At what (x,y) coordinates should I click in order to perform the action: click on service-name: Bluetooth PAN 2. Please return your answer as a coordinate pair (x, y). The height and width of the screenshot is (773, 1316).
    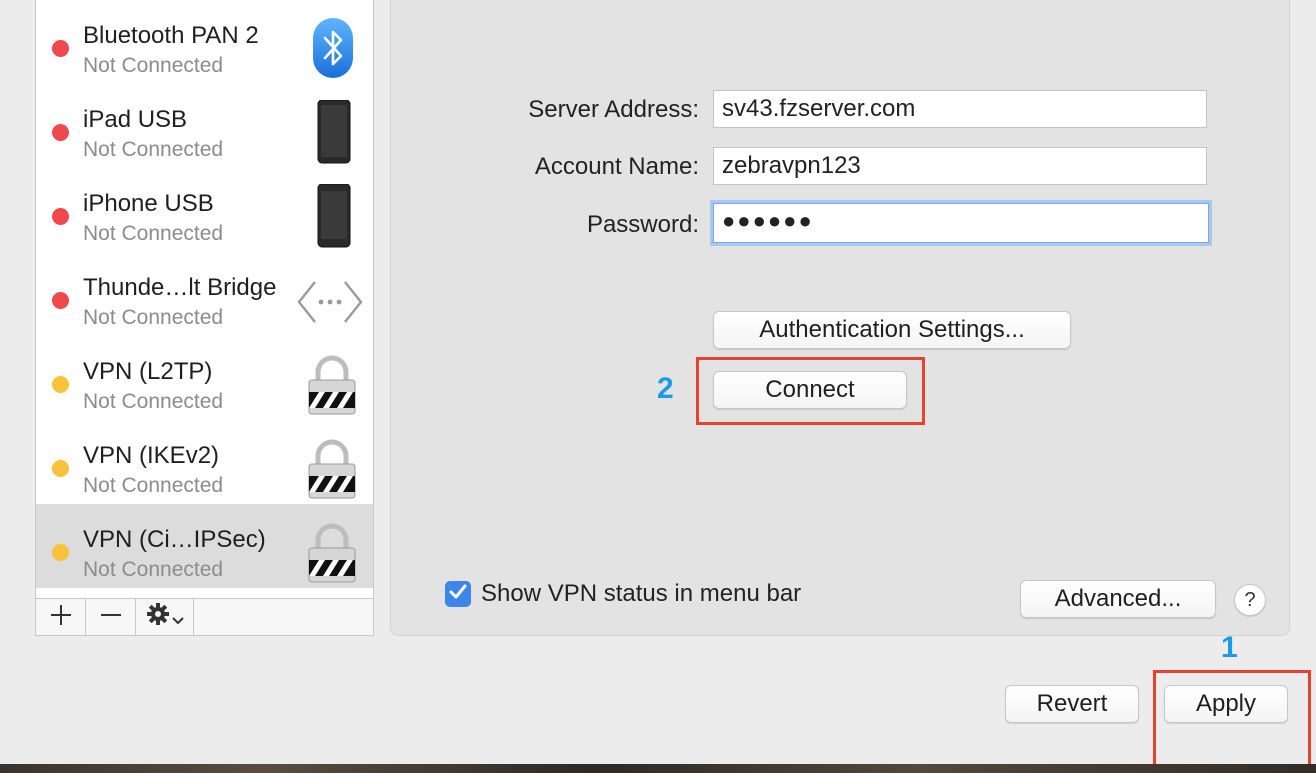
    Looking at the image, I should click on (171, 35).